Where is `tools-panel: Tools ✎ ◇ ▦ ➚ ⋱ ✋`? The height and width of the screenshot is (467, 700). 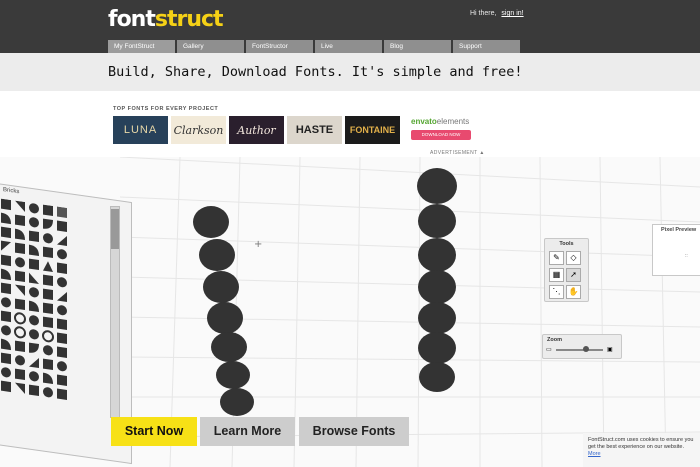 tools-panel: Tools ✎ ◇ ▦ ➚ ⋱ ✋ is located at coordinates (566, 270).